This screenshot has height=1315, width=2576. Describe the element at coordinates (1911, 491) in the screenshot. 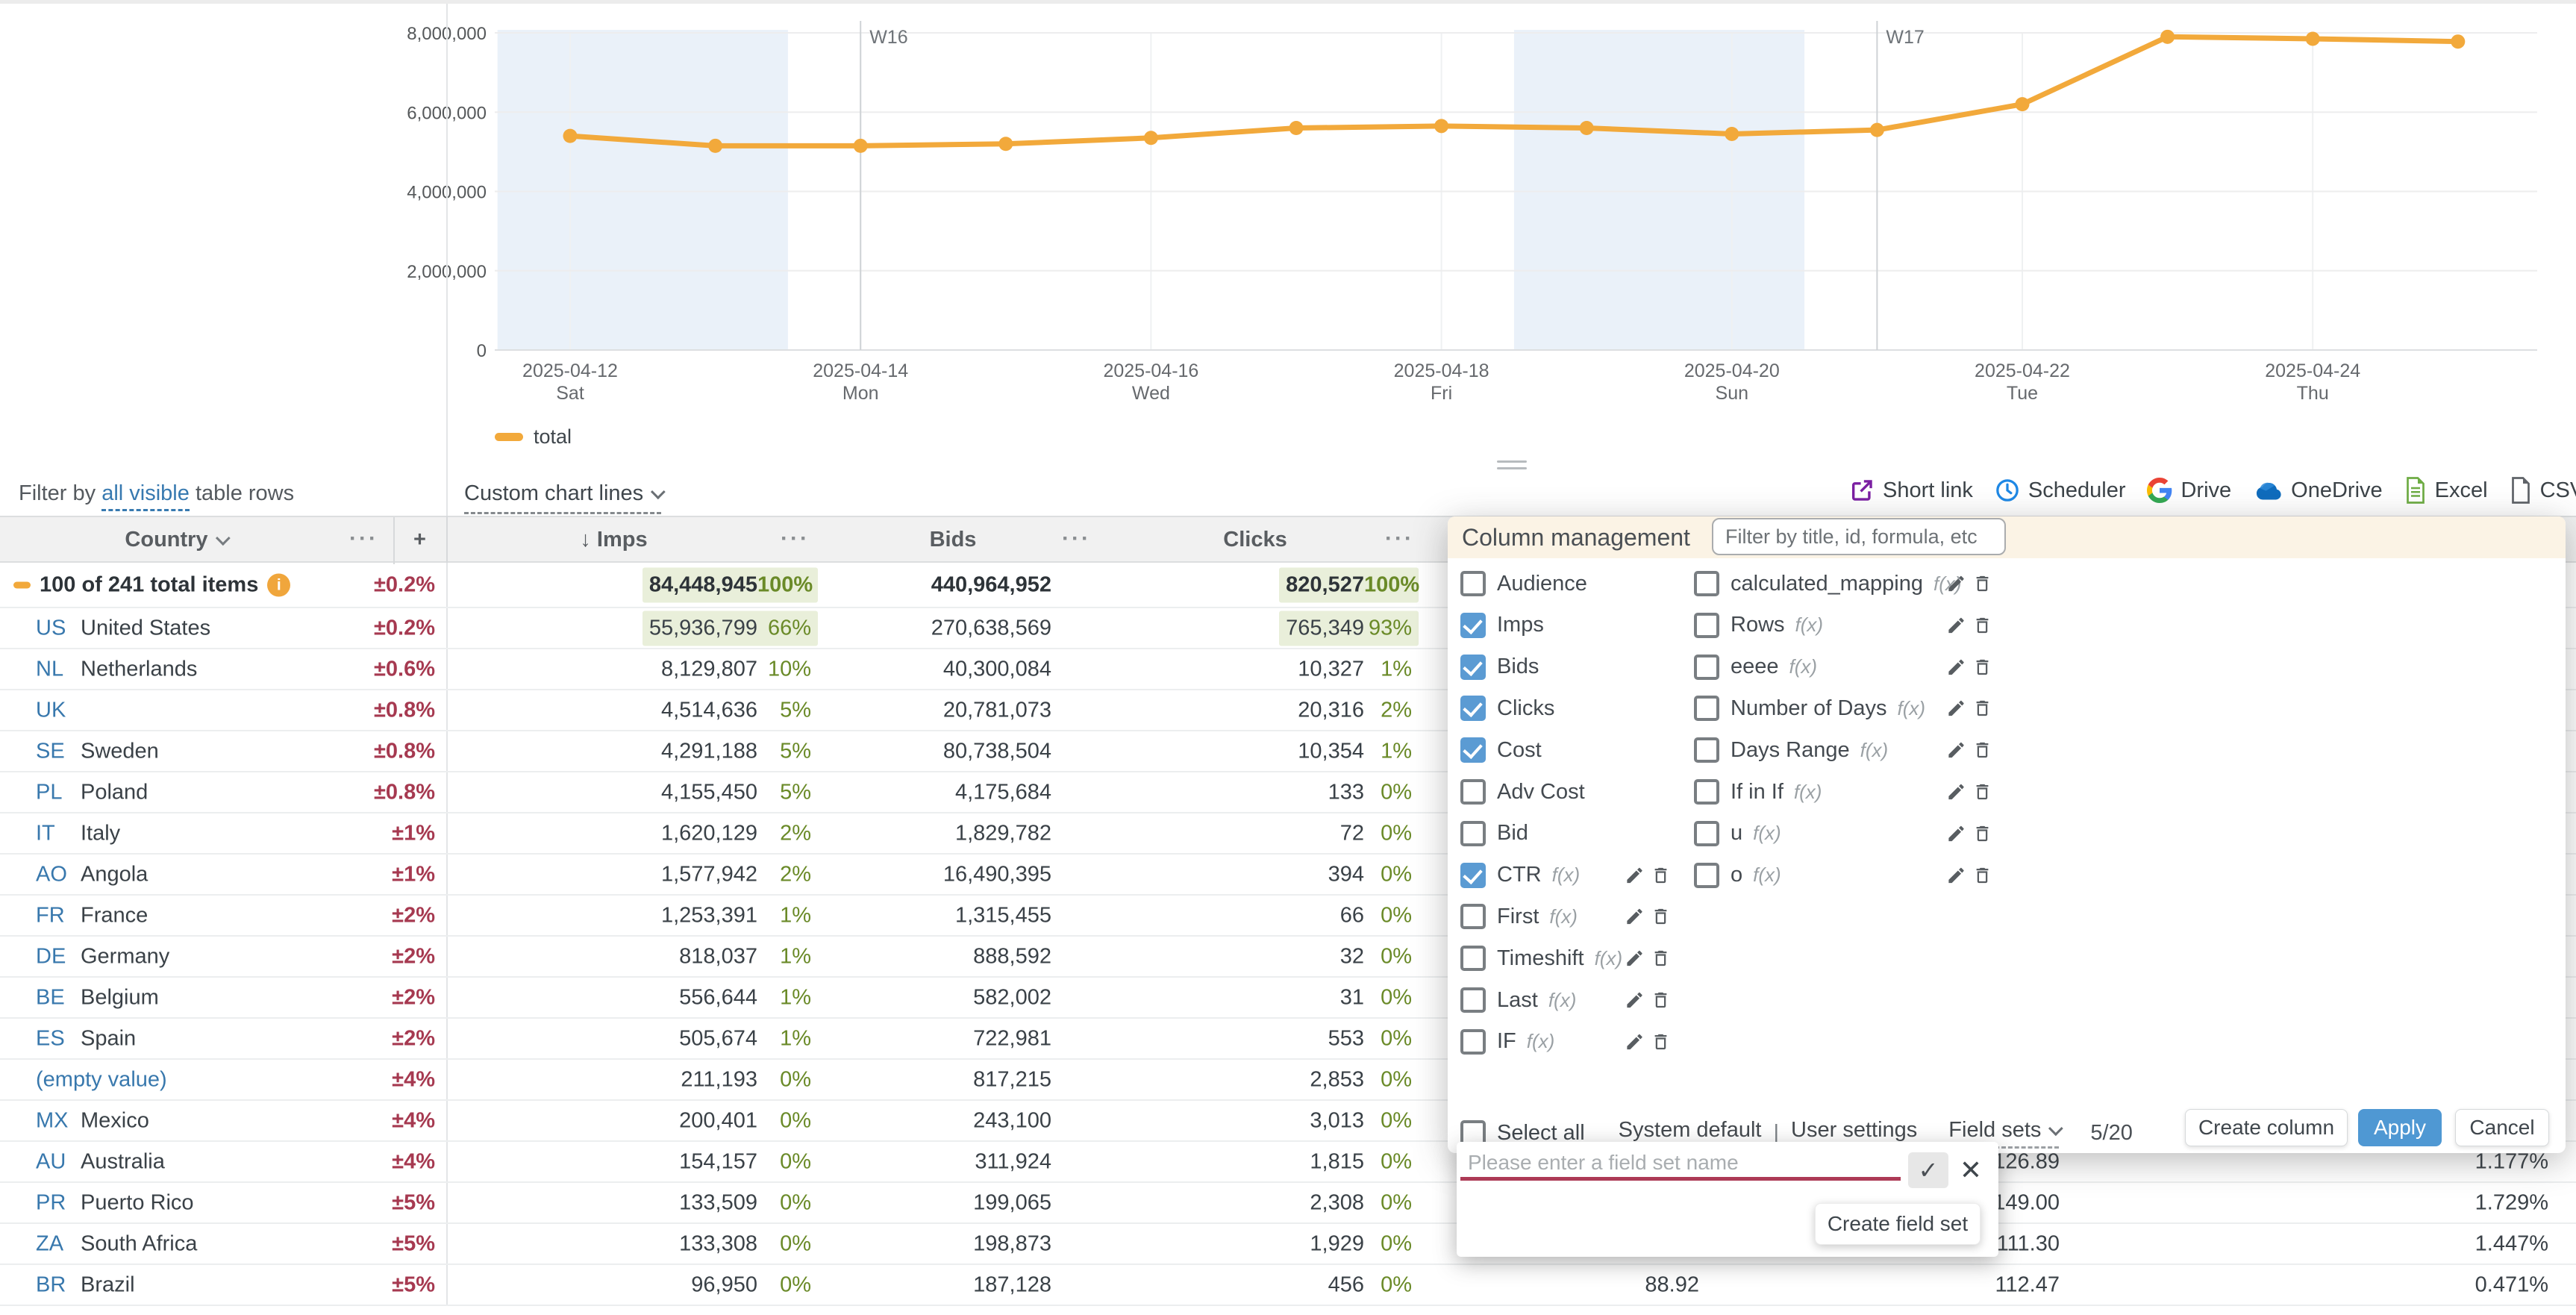

I see `short-link-button: Short link` at that location.